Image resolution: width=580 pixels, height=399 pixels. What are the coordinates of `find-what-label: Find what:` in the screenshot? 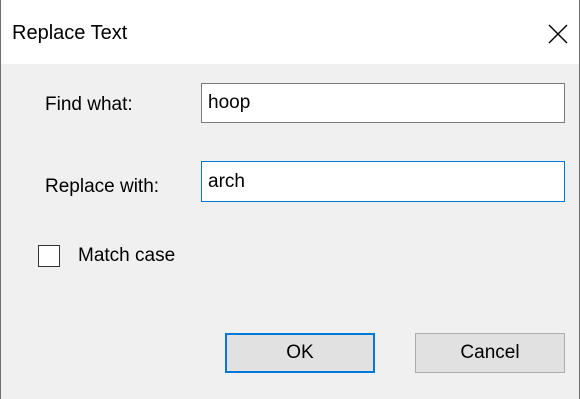 It's located at (89, 104).